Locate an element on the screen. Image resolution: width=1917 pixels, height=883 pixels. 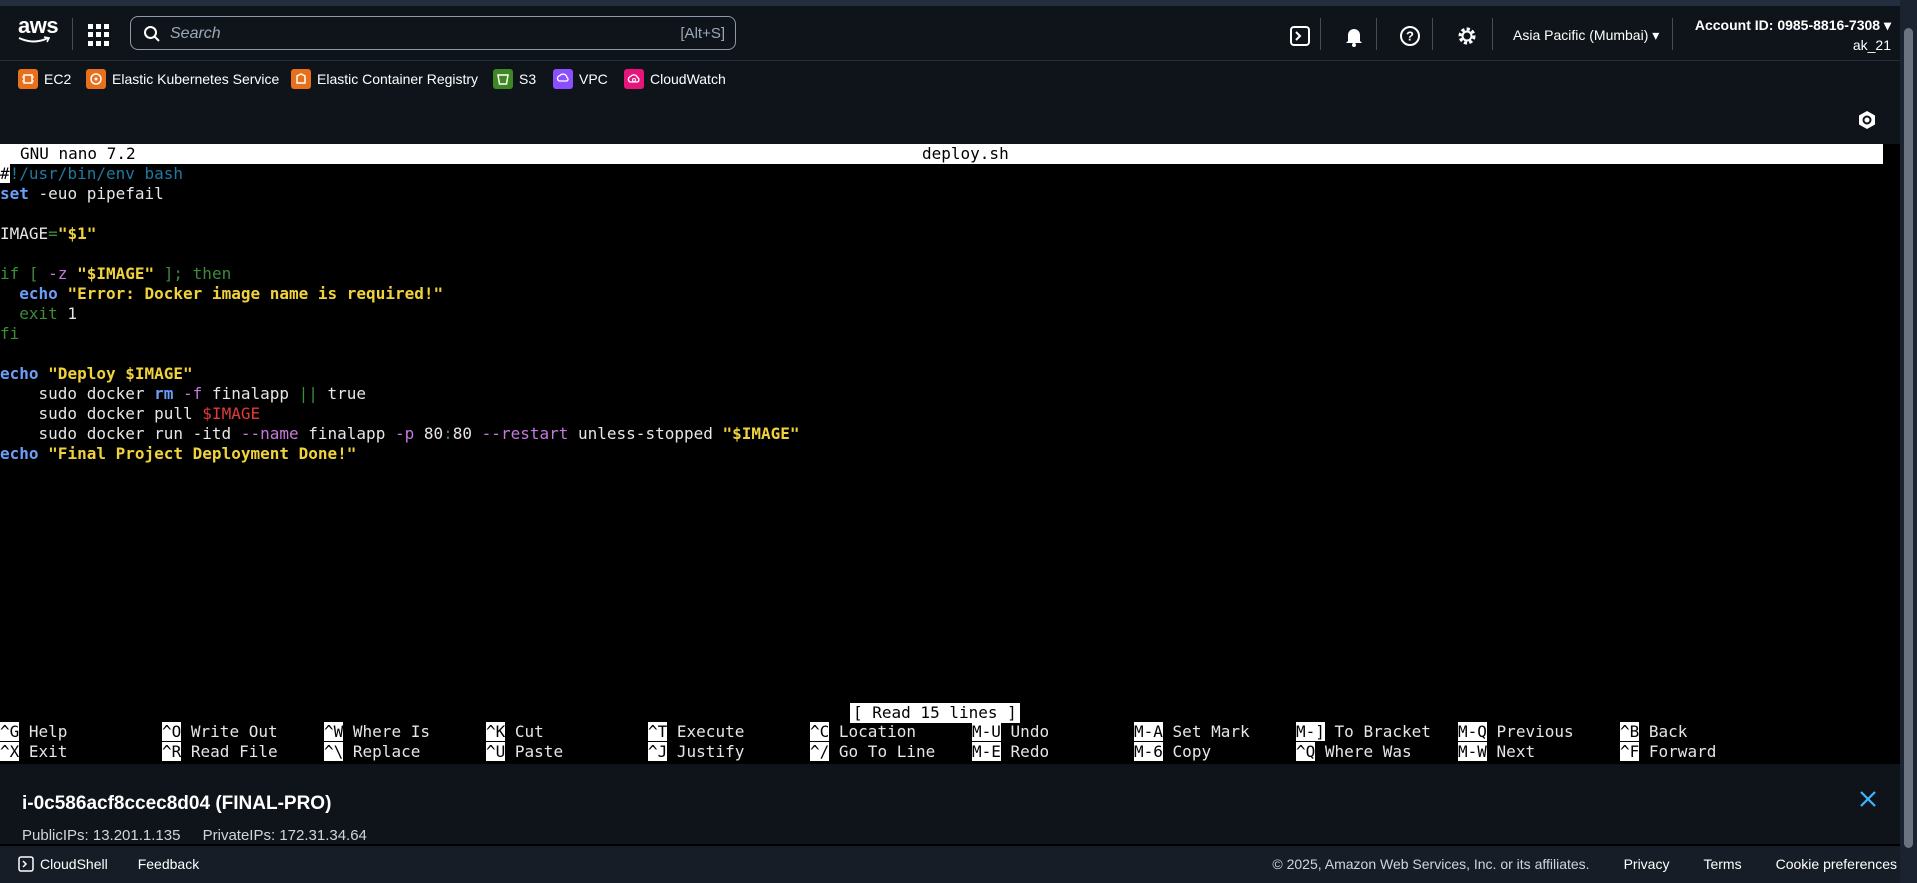
account-menu: Account ID: 0985-8816-7308 ▾ ak_21 is located at coordinates (1793, 35).